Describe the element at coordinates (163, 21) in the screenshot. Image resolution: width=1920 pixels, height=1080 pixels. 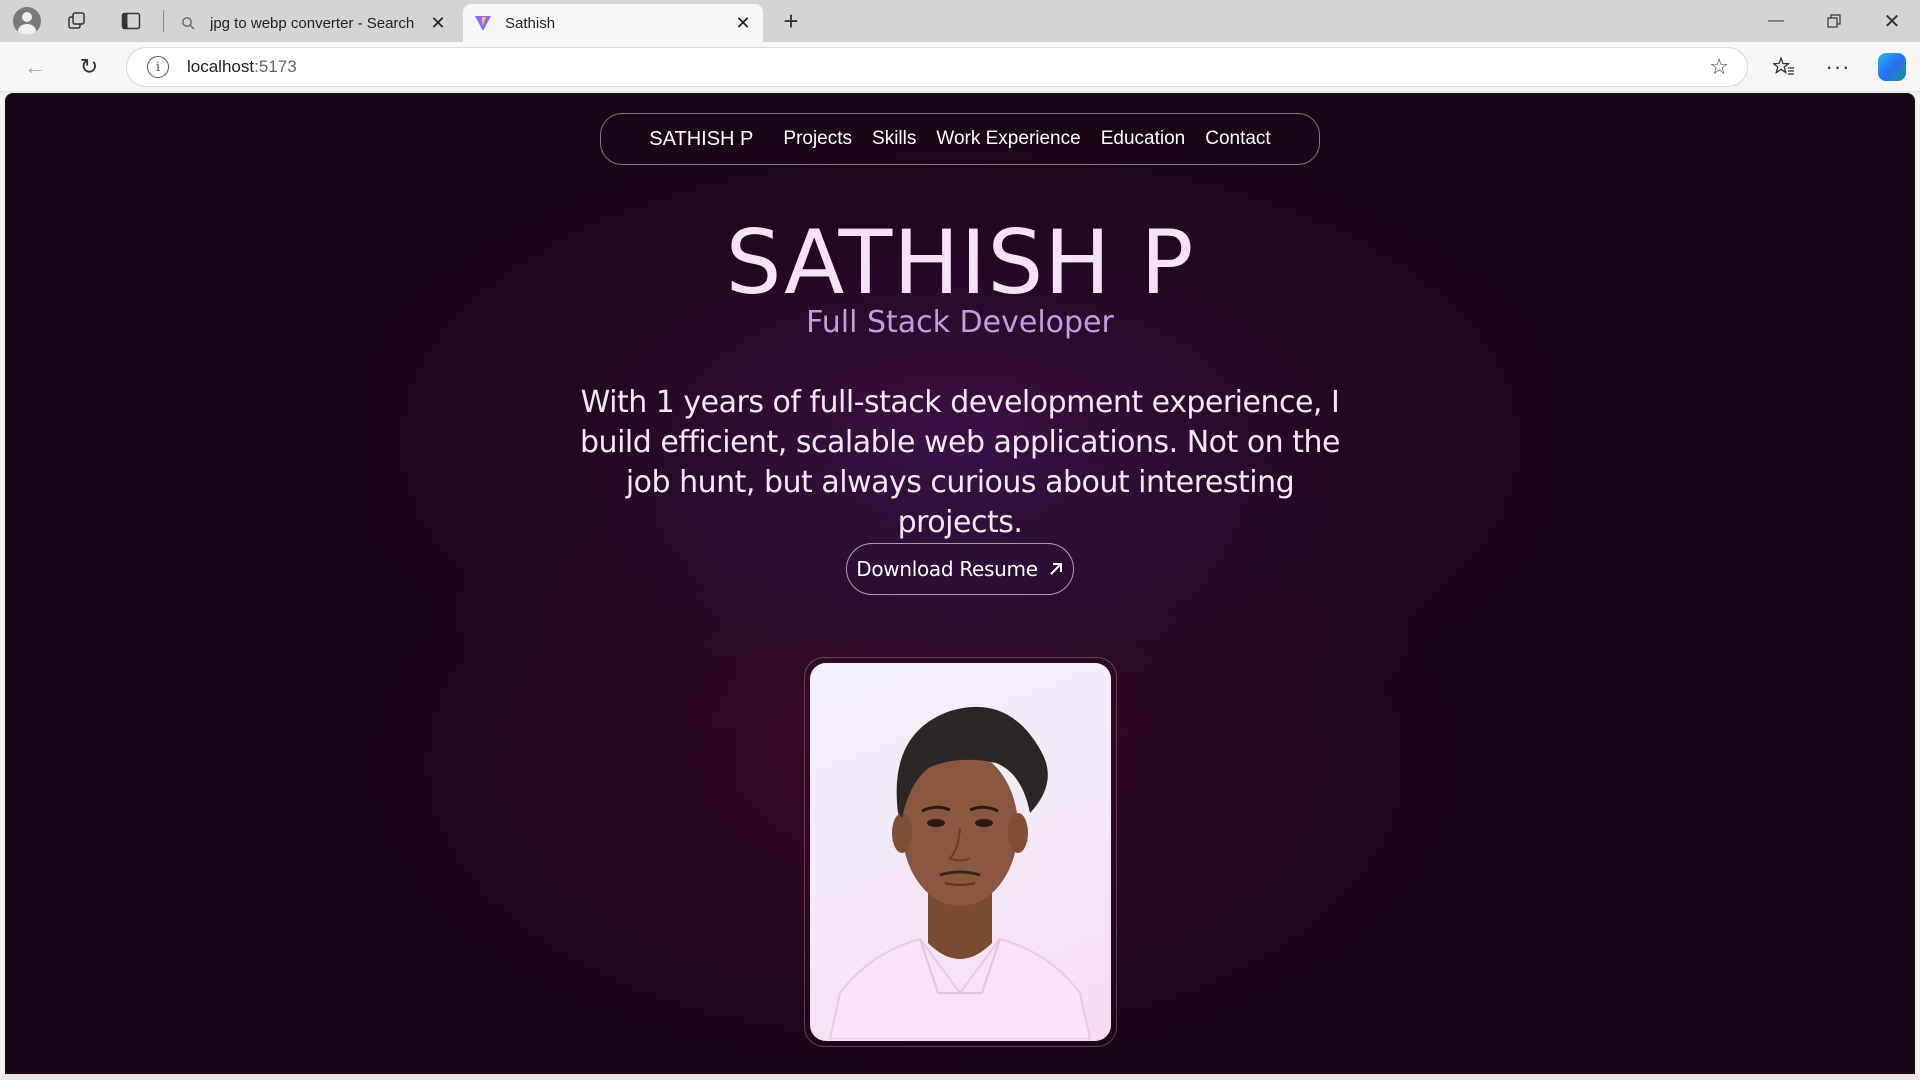
I see `tab-separator` at that location.